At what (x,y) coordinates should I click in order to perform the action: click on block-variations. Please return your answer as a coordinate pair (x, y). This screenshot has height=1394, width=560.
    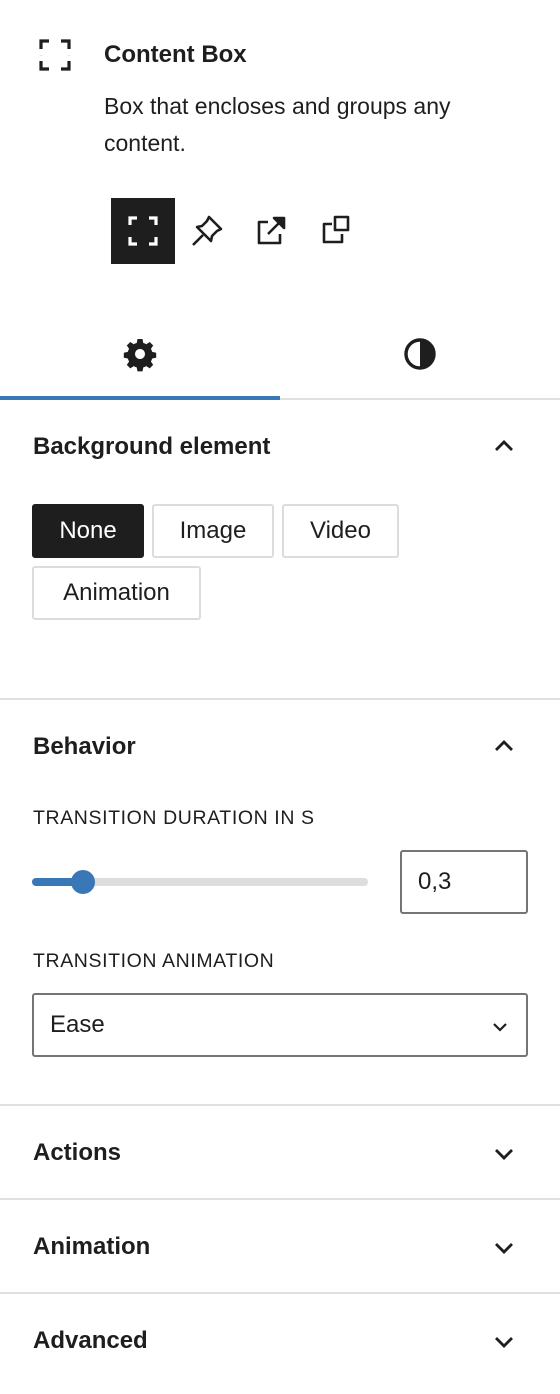
    Looking at the image, I should click on (239, 231).